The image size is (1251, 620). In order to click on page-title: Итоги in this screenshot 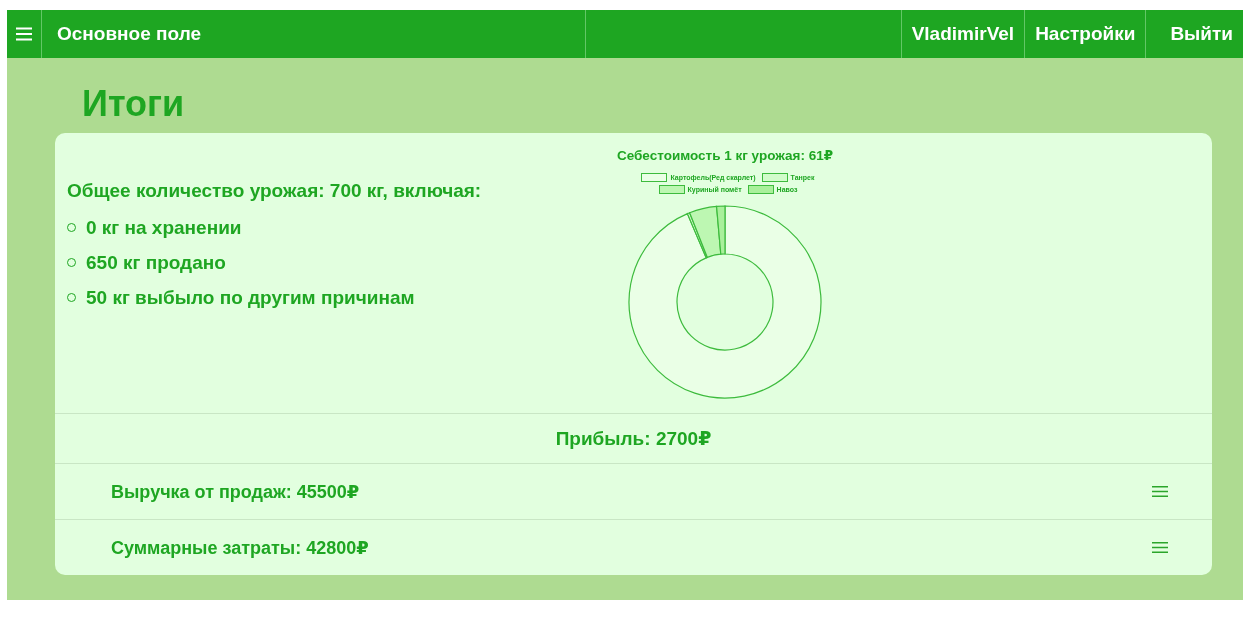, I will do `click(133, 104)`.